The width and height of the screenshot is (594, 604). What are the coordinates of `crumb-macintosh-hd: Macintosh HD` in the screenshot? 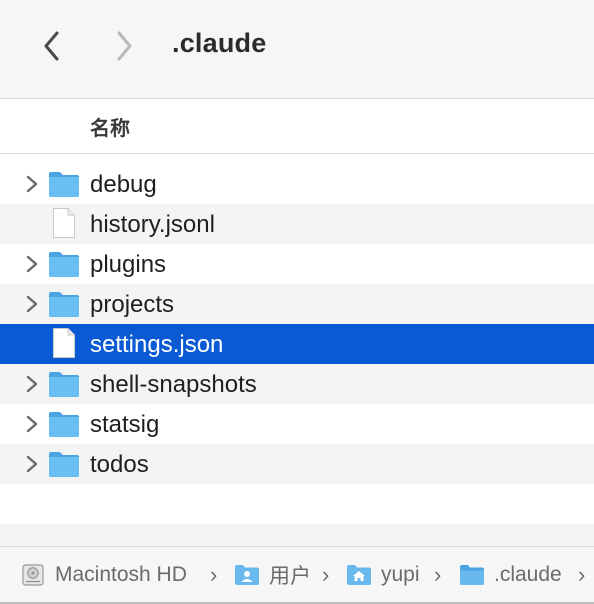 It's located at (103, 575).